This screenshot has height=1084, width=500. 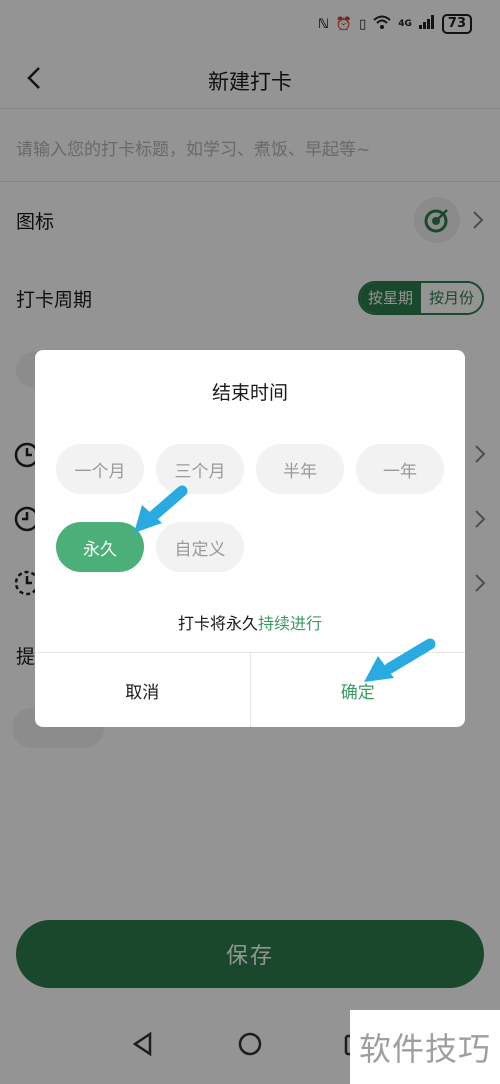 What do you see at coordinates (400, 469) in the screenshot?
I see `option-one-year: 一年` at bounding box center [400, 469].